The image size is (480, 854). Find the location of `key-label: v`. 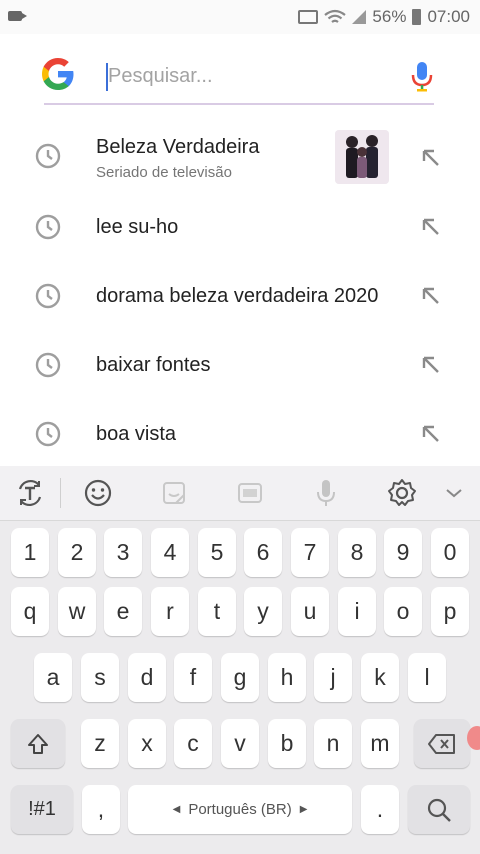

key-label: v is located at coordinates (240, 743).